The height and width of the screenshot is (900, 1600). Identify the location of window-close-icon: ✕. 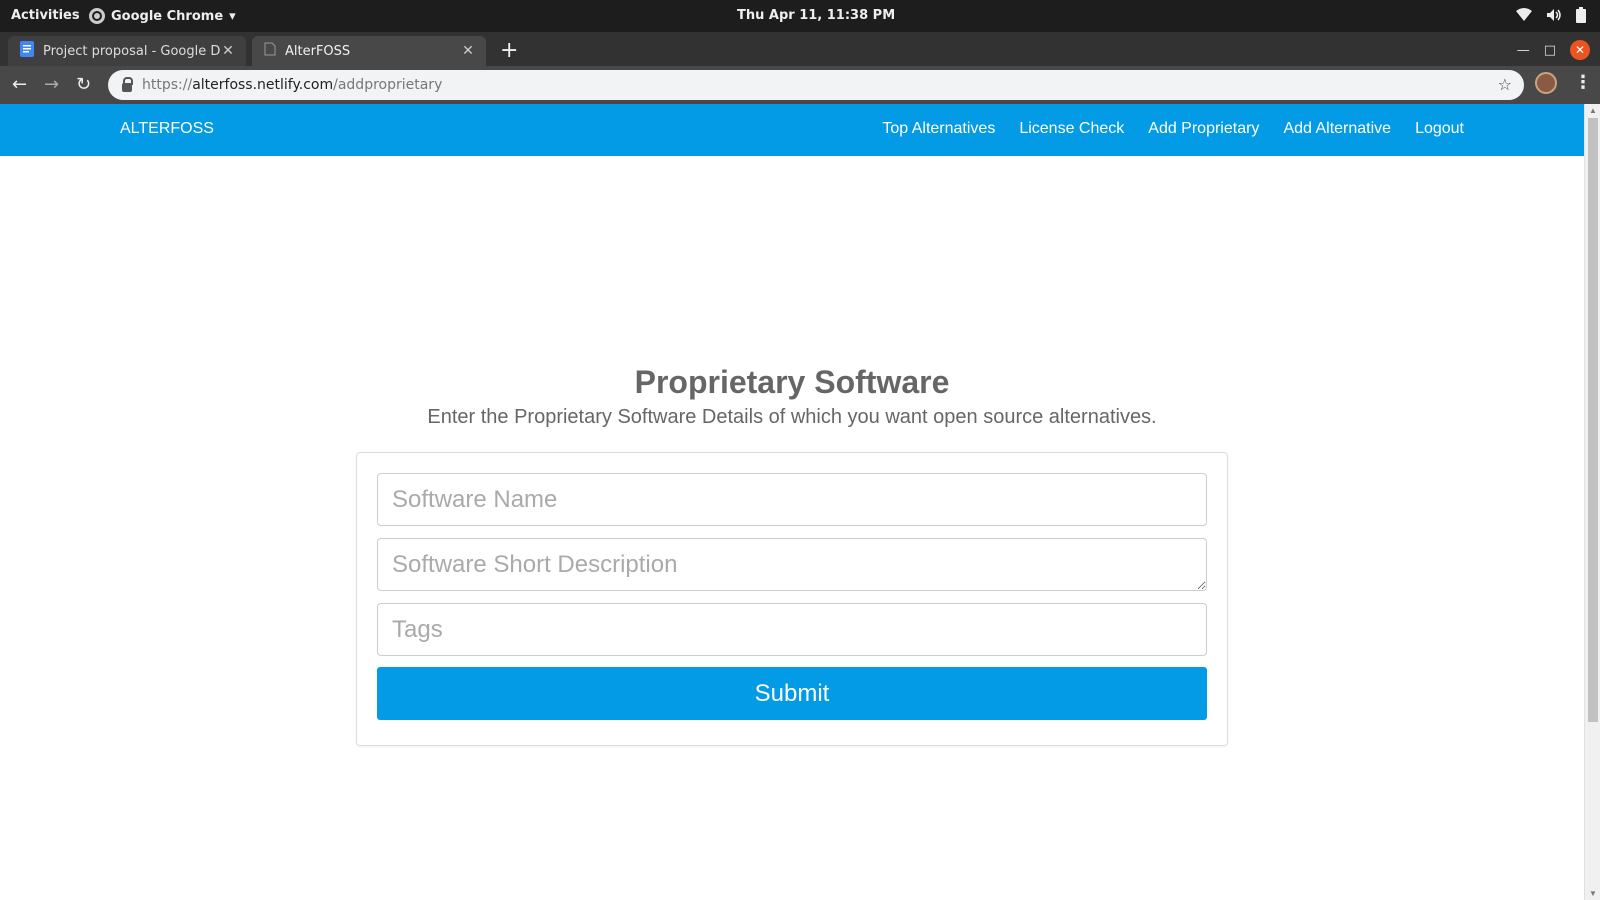
(1580, 50).